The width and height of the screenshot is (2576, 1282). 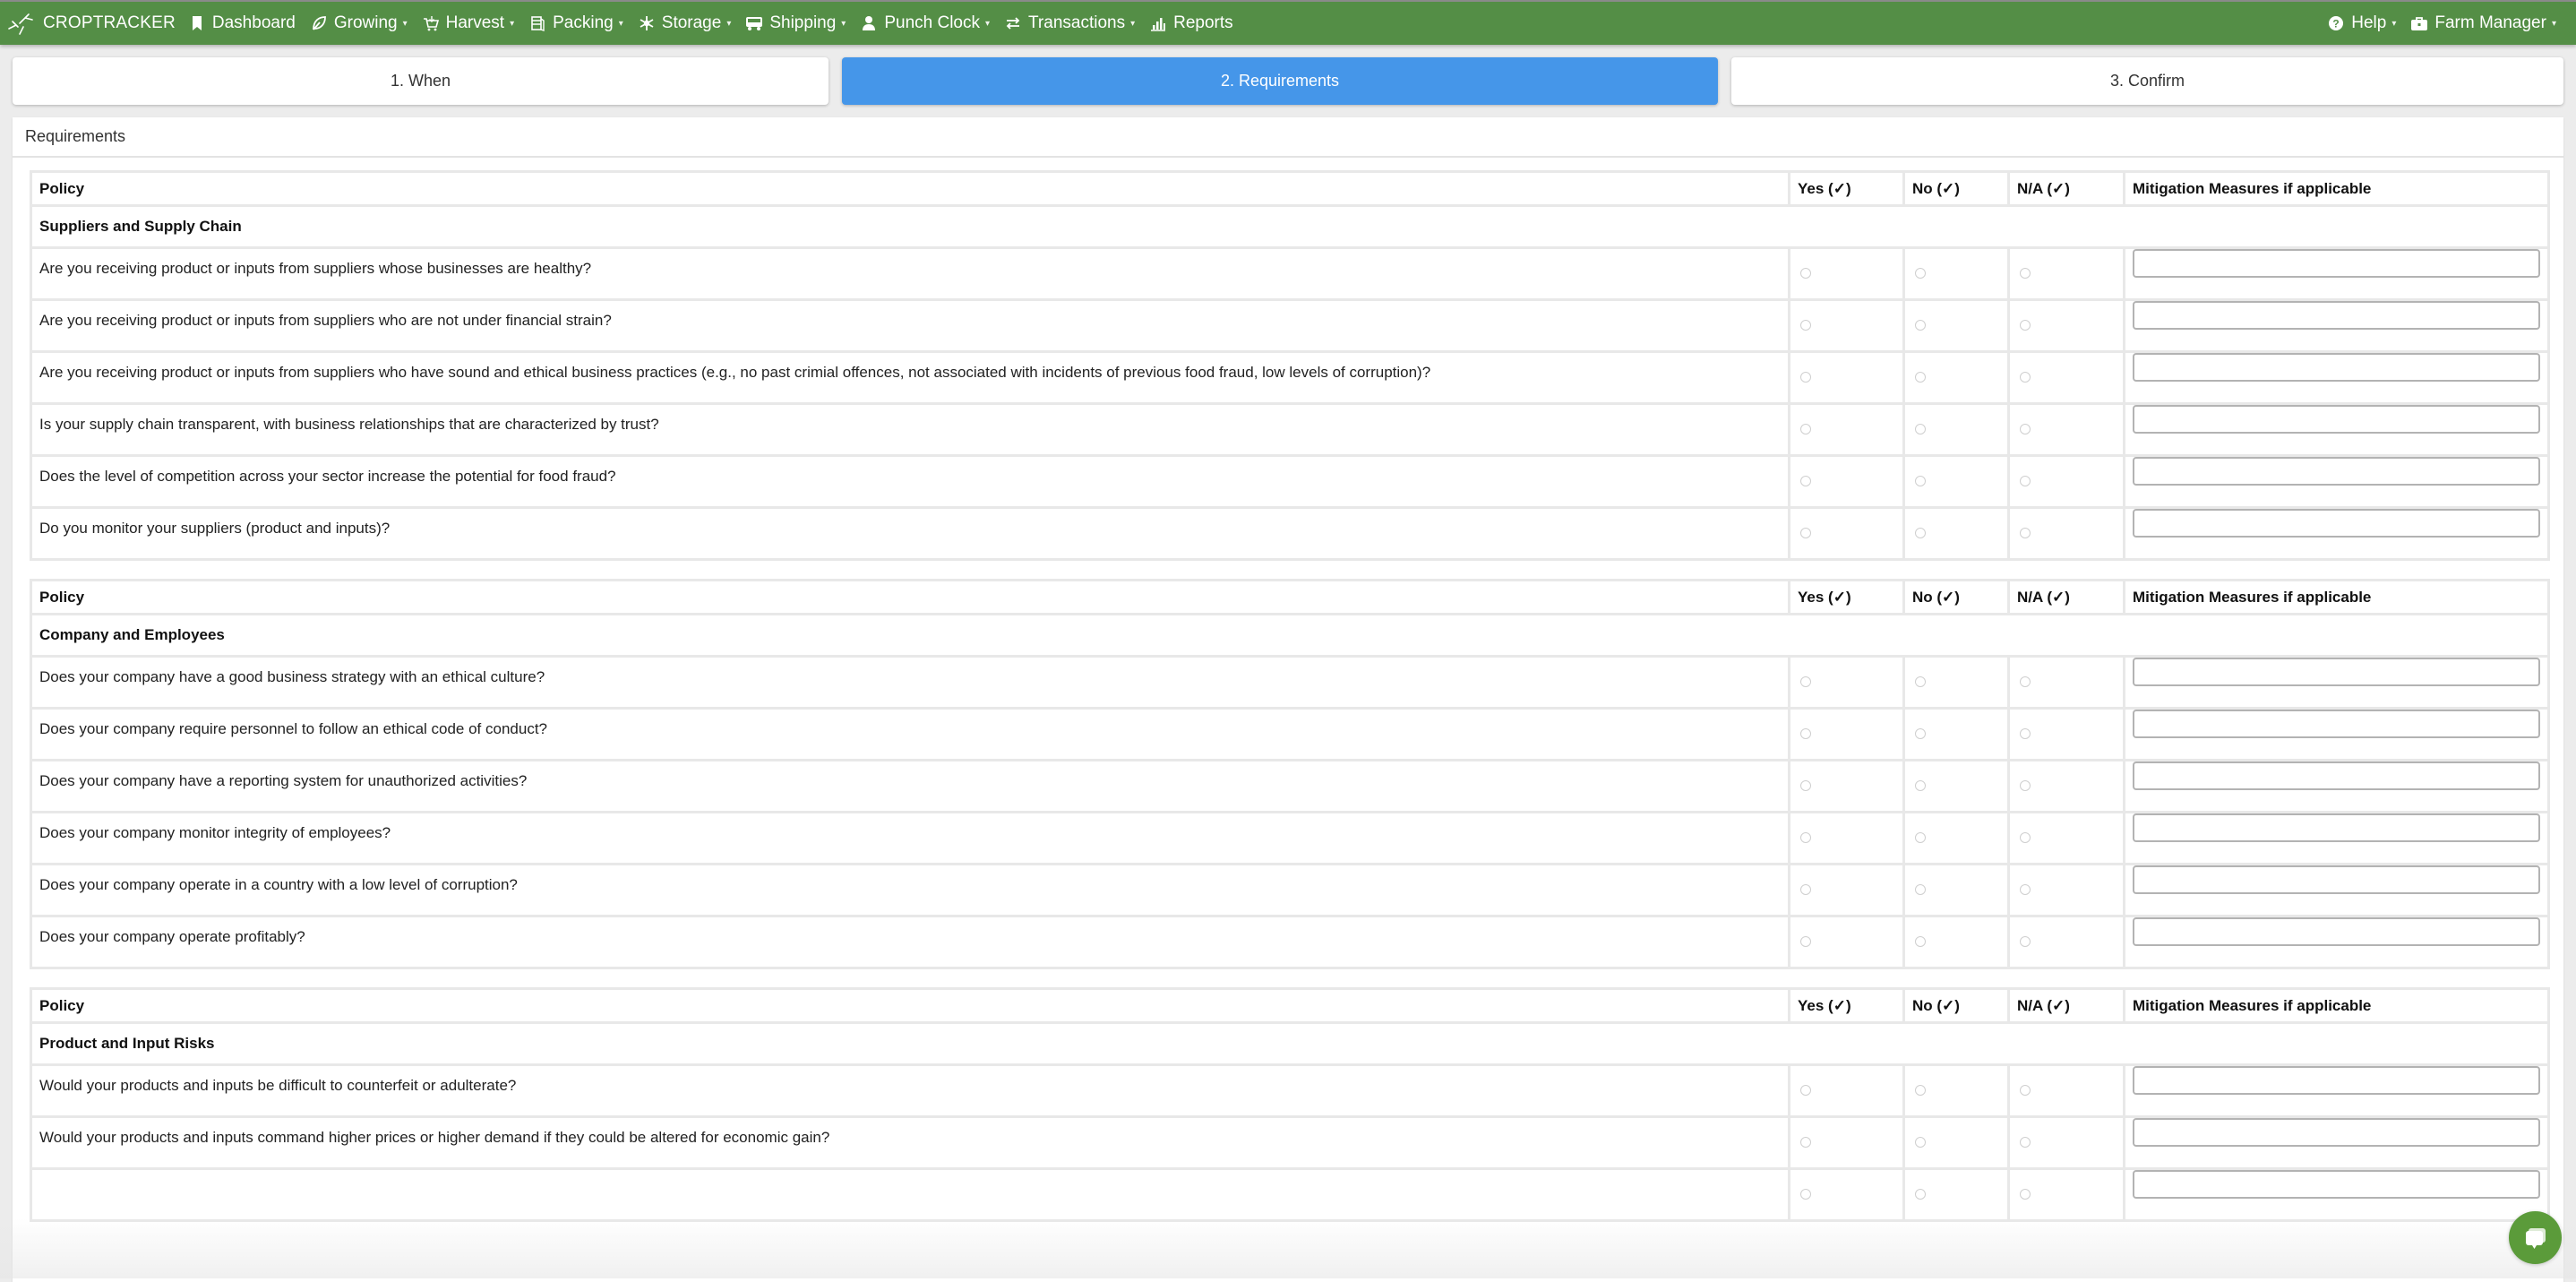 What do you see at coordinates (925, 23) in the screenshot?
I see `nav-punch-clock: Punch Clock ▾` at bounding box center [925, 23].